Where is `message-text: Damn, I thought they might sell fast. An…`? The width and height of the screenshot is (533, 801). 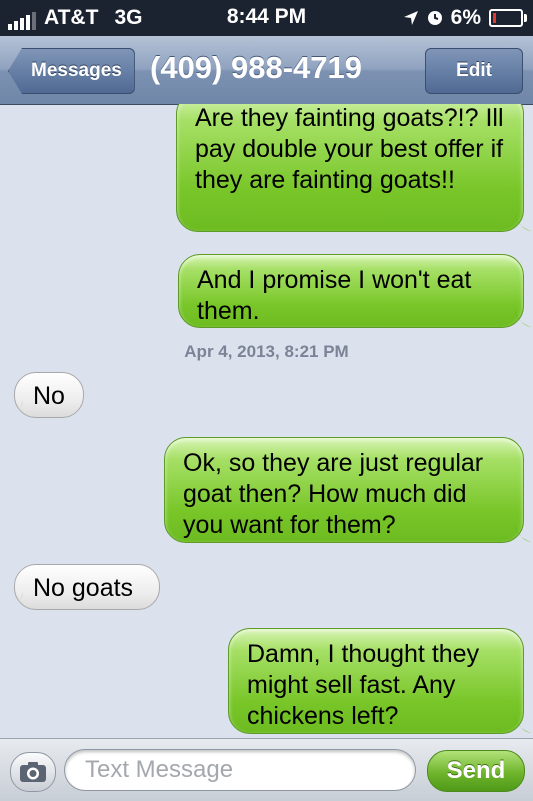
message-text: Damn, I thought they might sell fast. An… is located at coordinates (363, 685).